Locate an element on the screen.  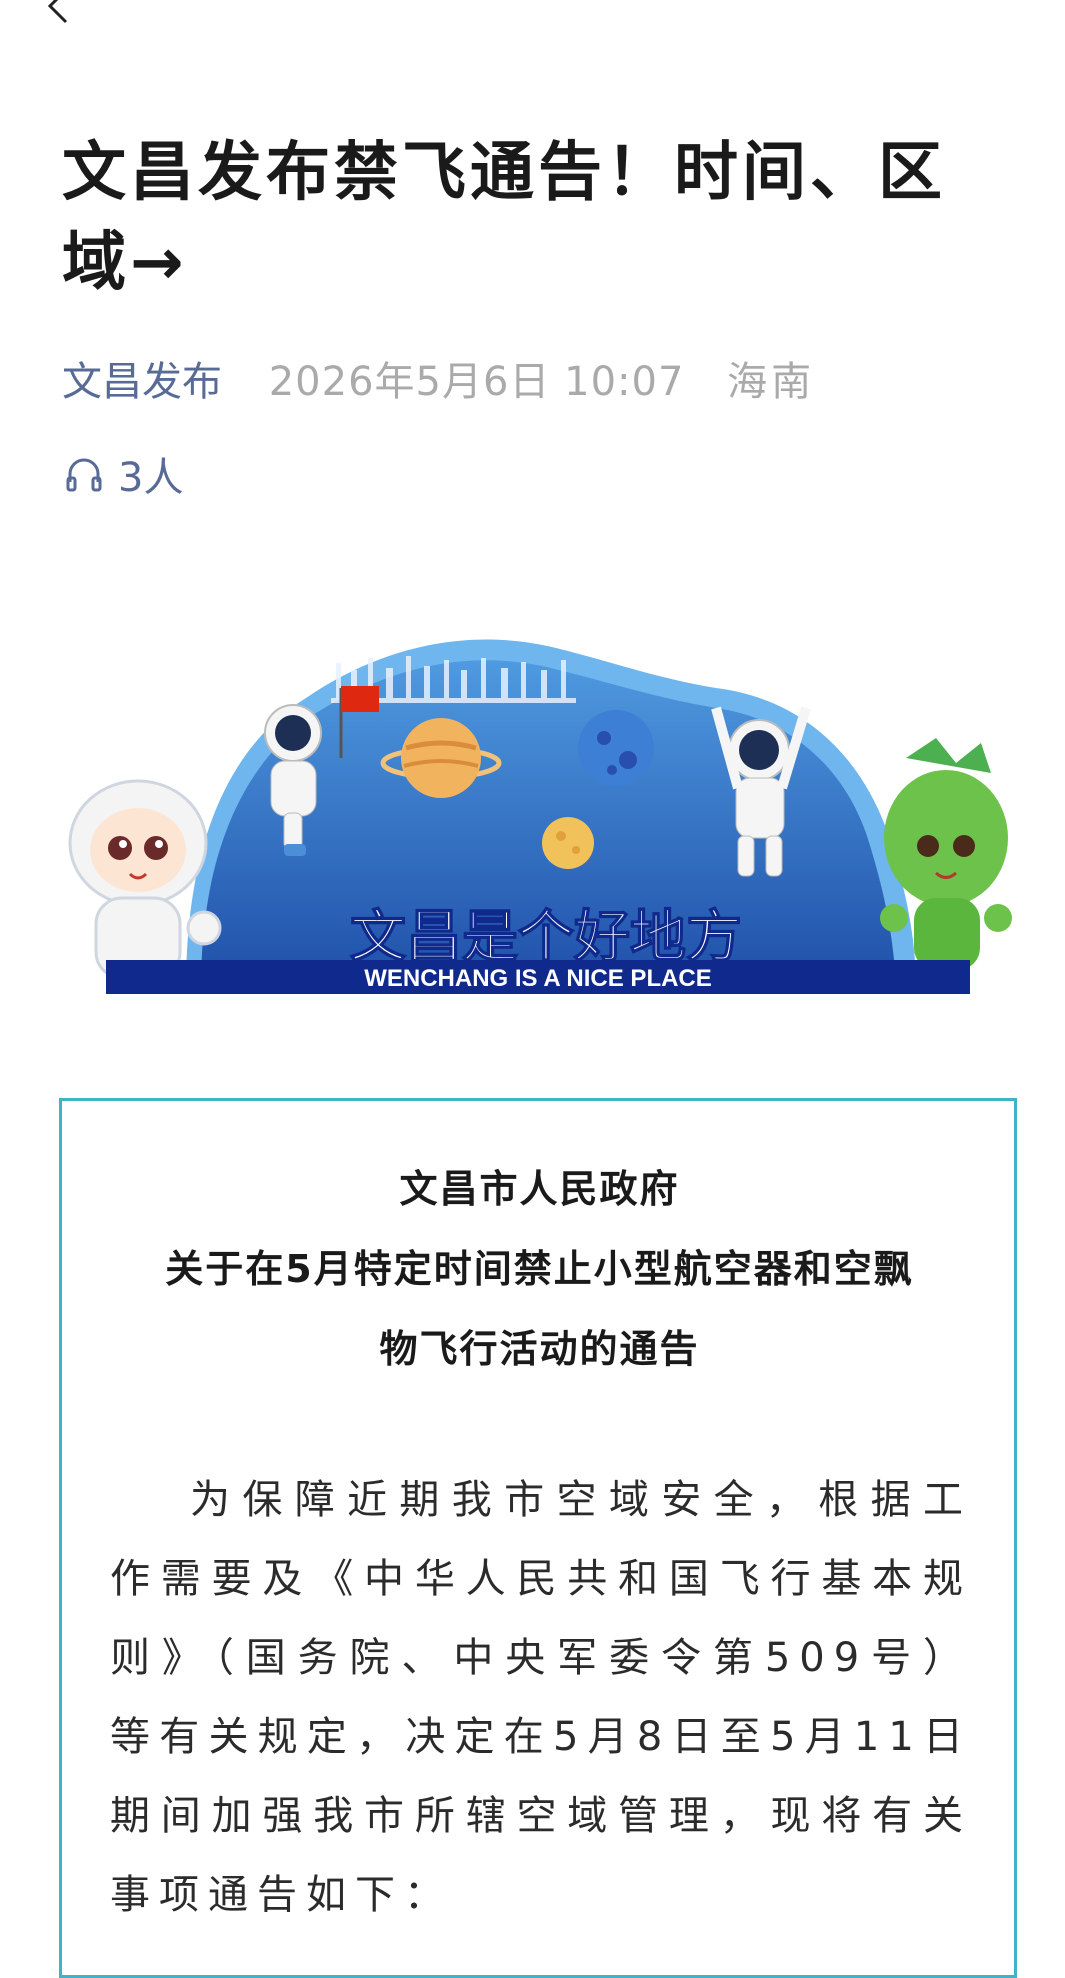
account-name-link: 文昌发布 is located at coordinates (142, 382).